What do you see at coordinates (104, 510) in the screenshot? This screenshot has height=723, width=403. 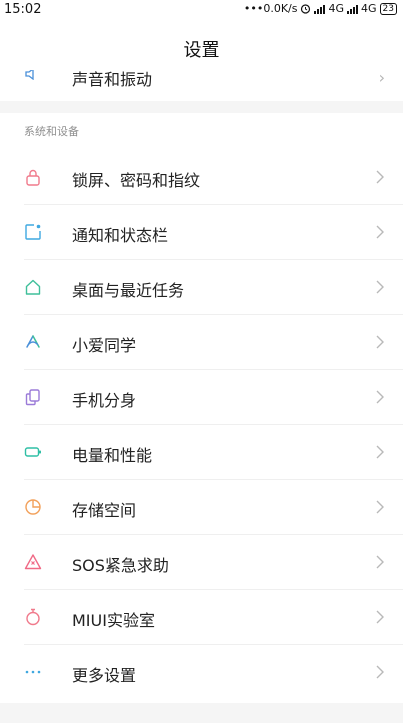 I see `settings-row-label: 存储空间` at bounding box center [104, 510].